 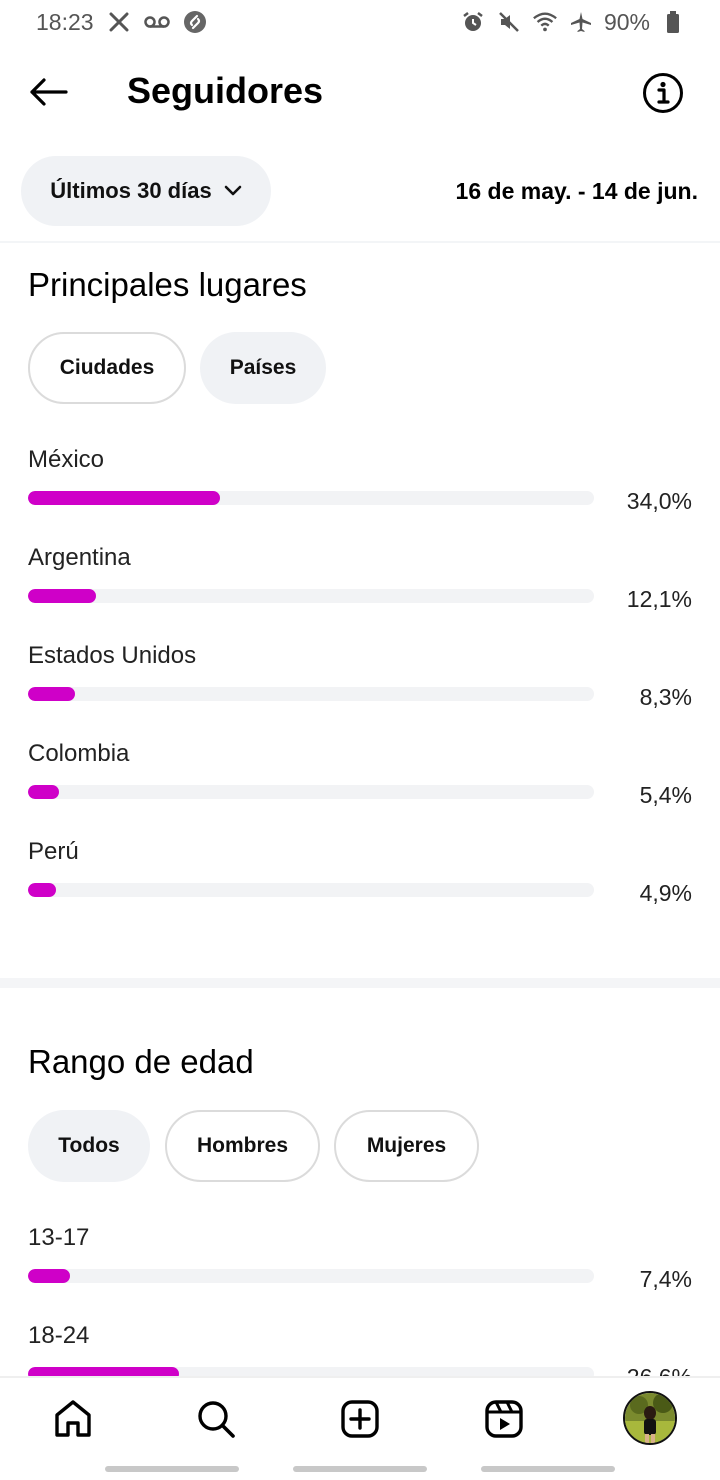 What do you see at coordinates (107, 368) in the screenshot?
I see `tab-ciudades: Ciudades` at bounding box center [107, 368].